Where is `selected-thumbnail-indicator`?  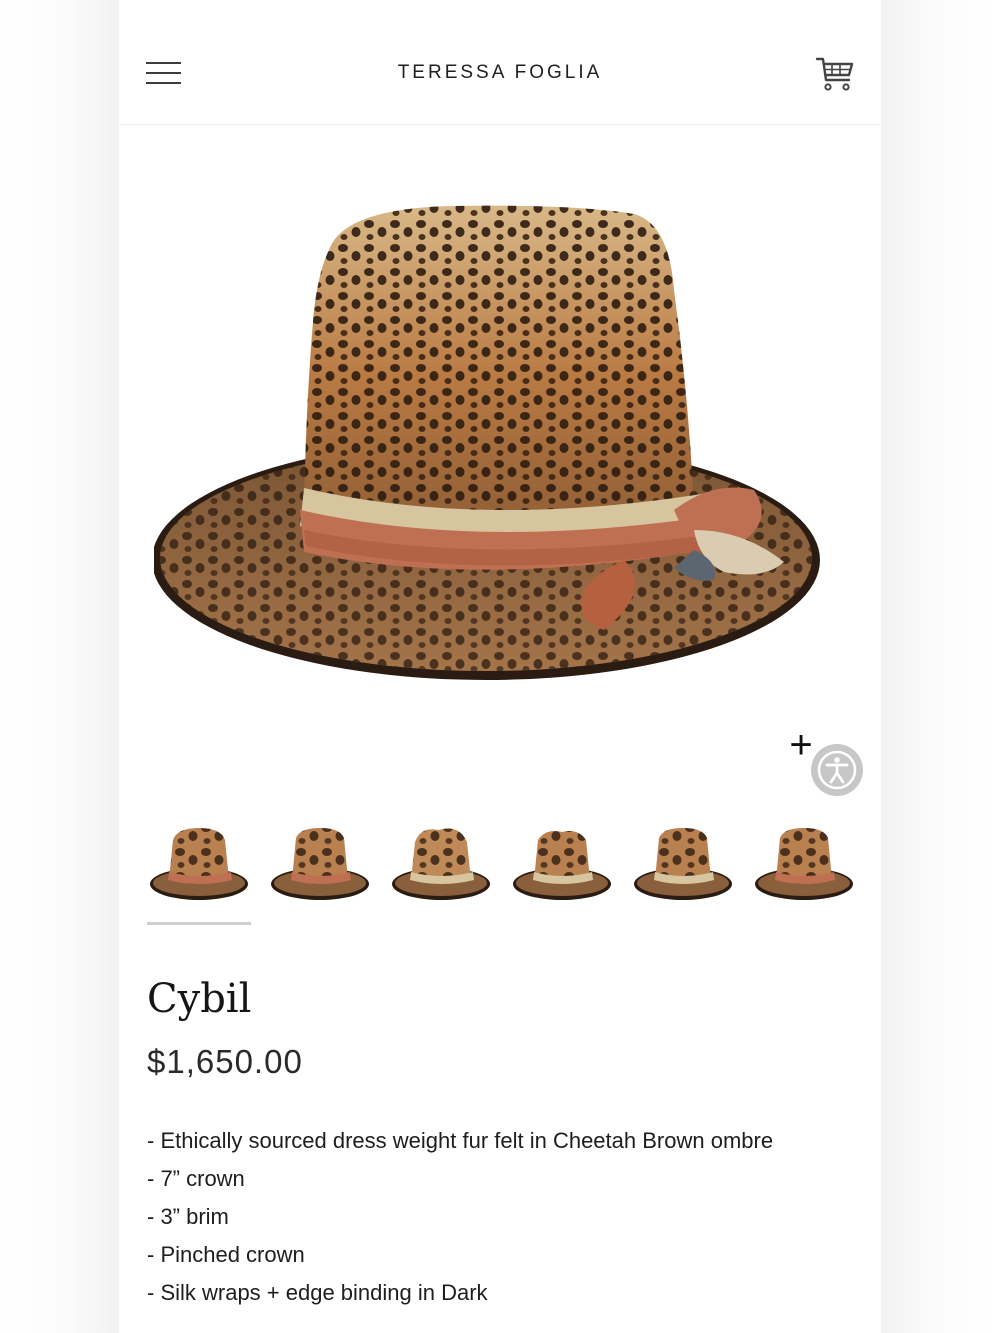 selected-thumbnail-indicator is located at coordinates (199, 923).